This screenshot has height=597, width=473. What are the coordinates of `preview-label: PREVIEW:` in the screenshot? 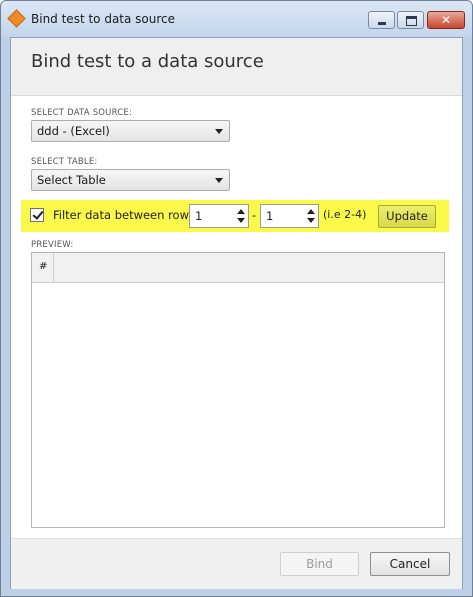 It's located at (52, 245).